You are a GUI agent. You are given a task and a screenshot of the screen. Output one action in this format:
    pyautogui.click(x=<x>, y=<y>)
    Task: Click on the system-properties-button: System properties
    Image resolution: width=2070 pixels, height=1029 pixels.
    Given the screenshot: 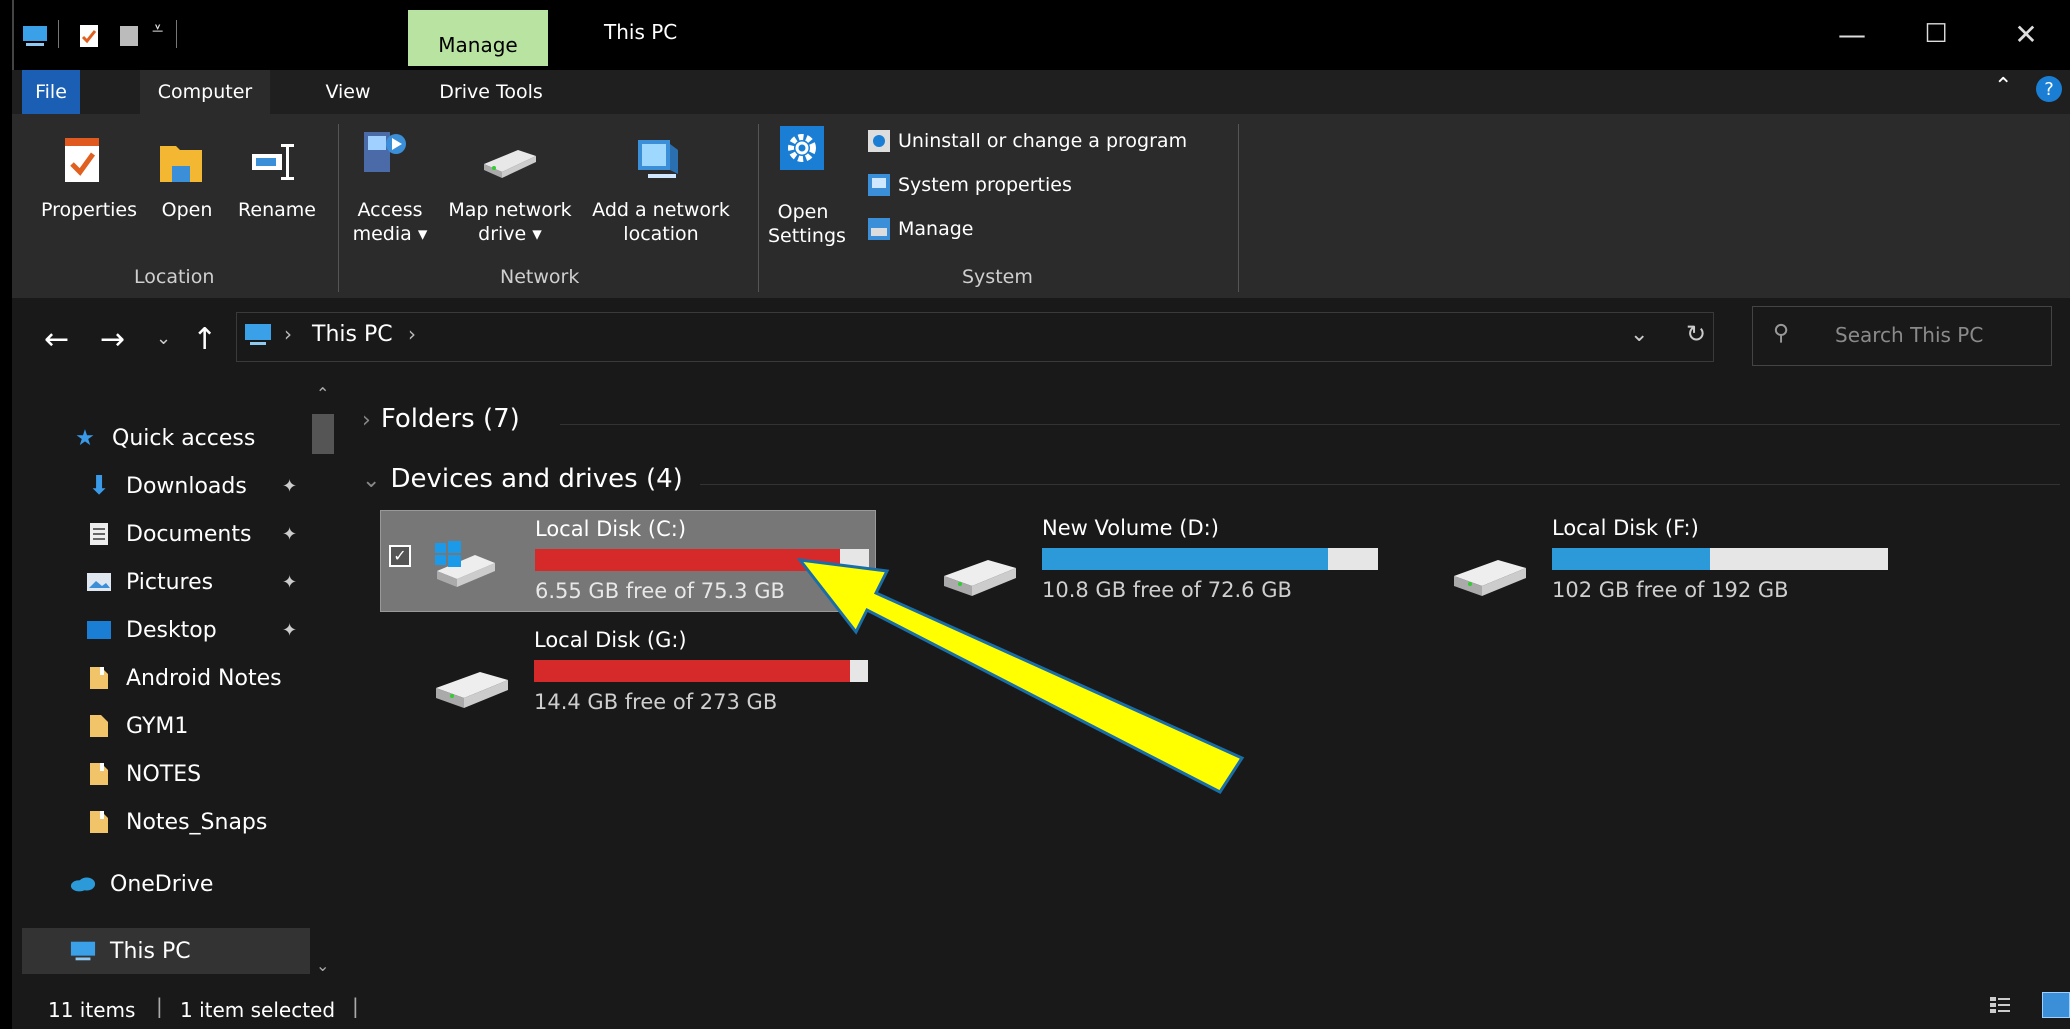 What is the action you would take?
    pyautogui.click(x=970, y=185)
    